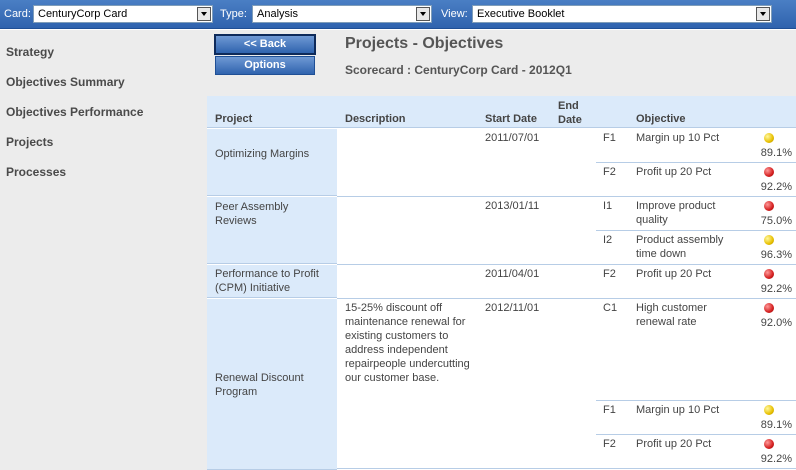 The width and height of the screenshot is (796, 470). Describe the element at coordinates (234, 119) in the screenshot. I see `header-project: Project` at that location.